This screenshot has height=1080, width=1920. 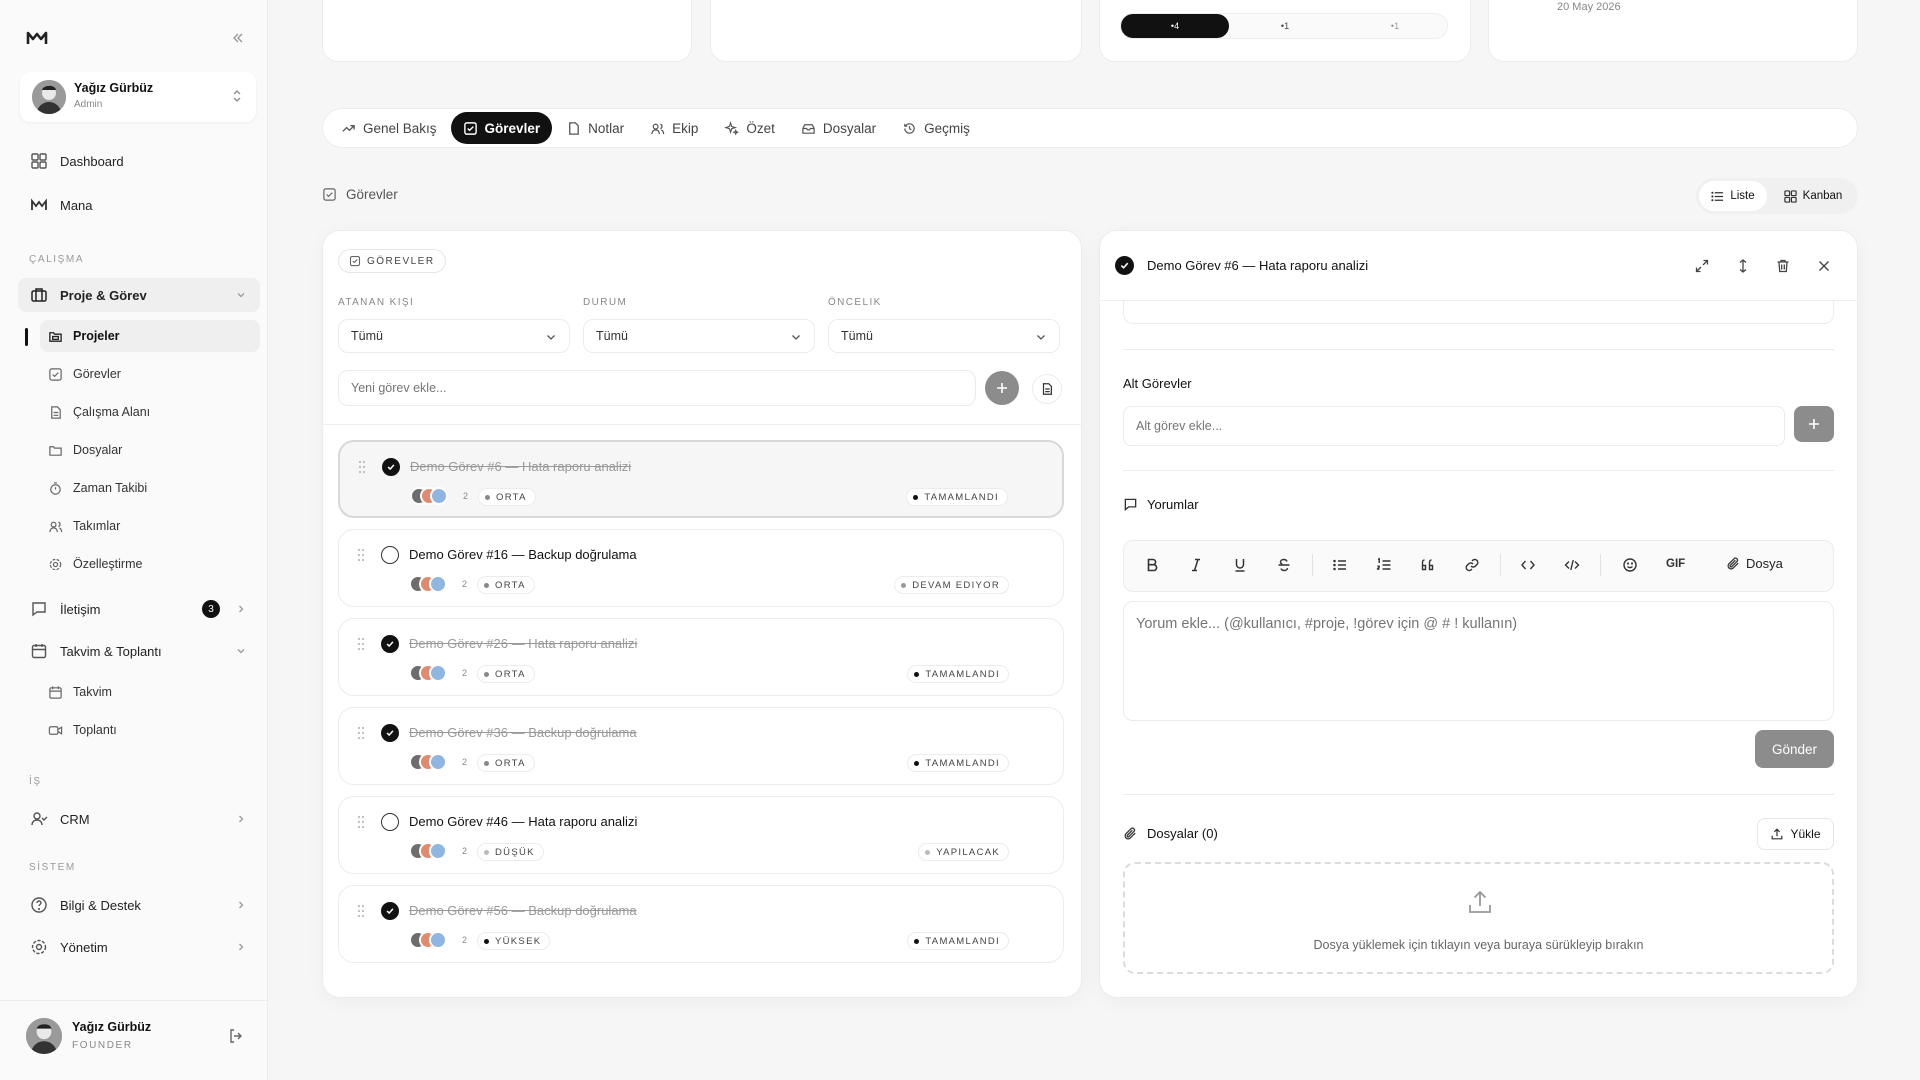 What do you see at coordinates (936, 128) in the screenshot?
I see `tab-gecmis: Geçmiş` at bounding box center [936, 128].